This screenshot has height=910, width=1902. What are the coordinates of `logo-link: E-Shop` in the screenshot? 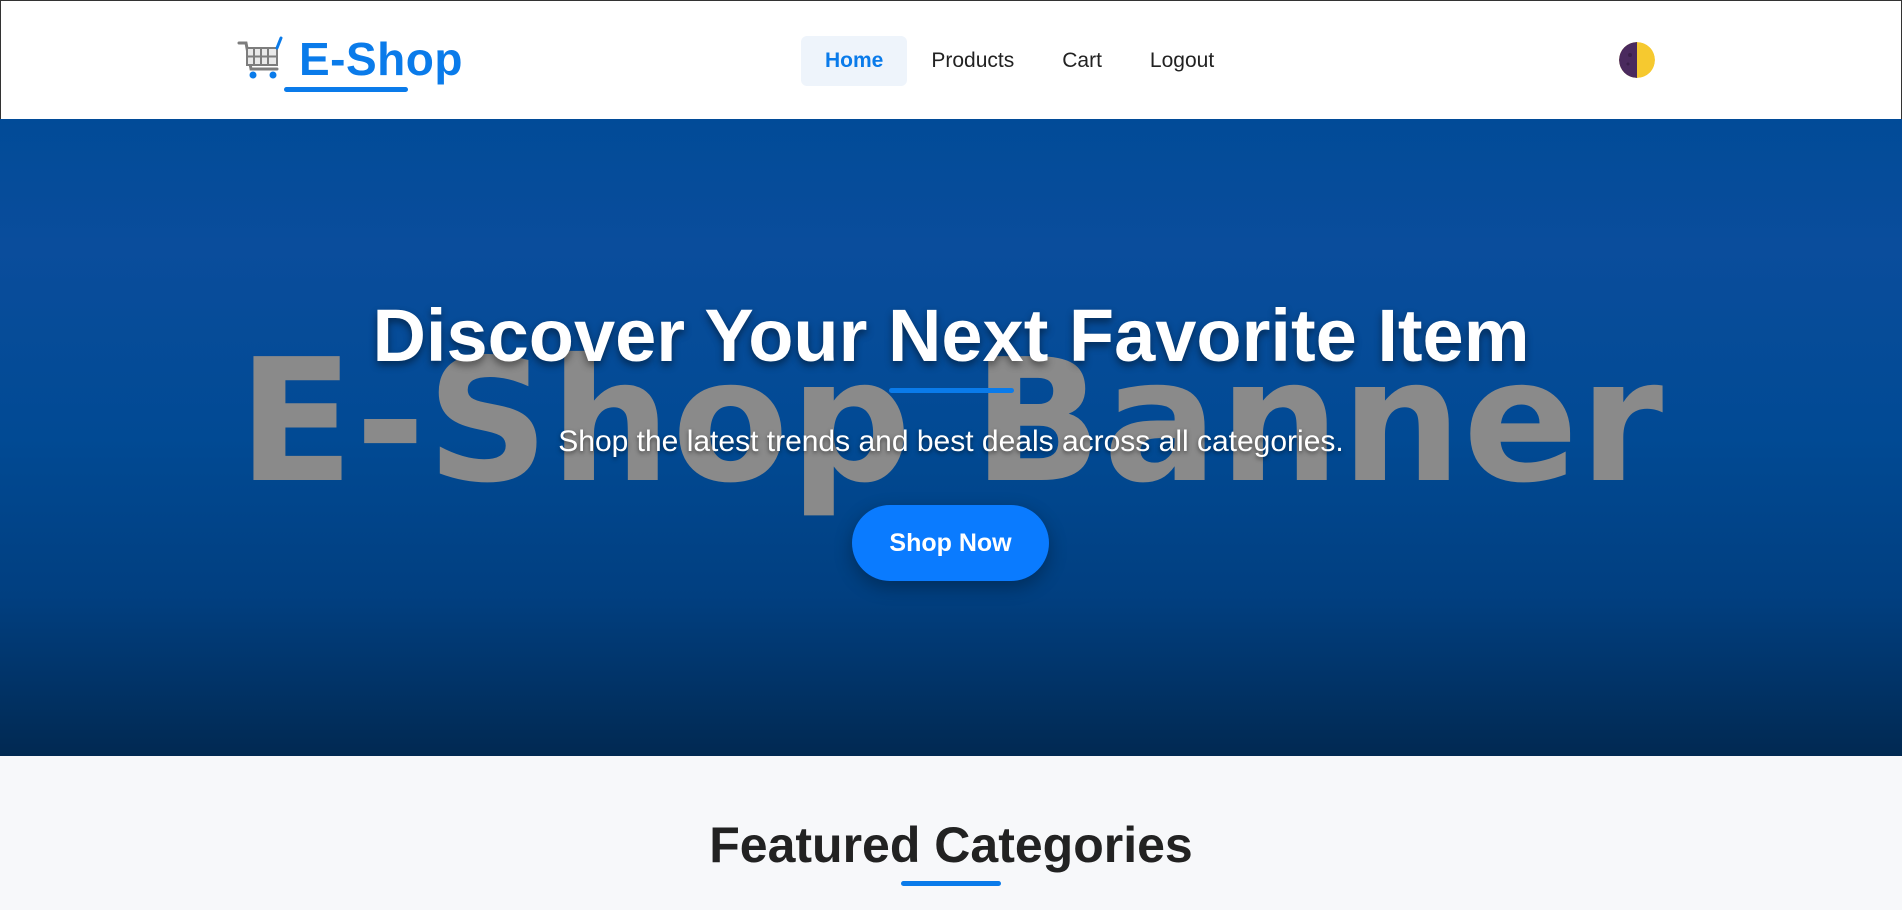 It's located at (350, 59).